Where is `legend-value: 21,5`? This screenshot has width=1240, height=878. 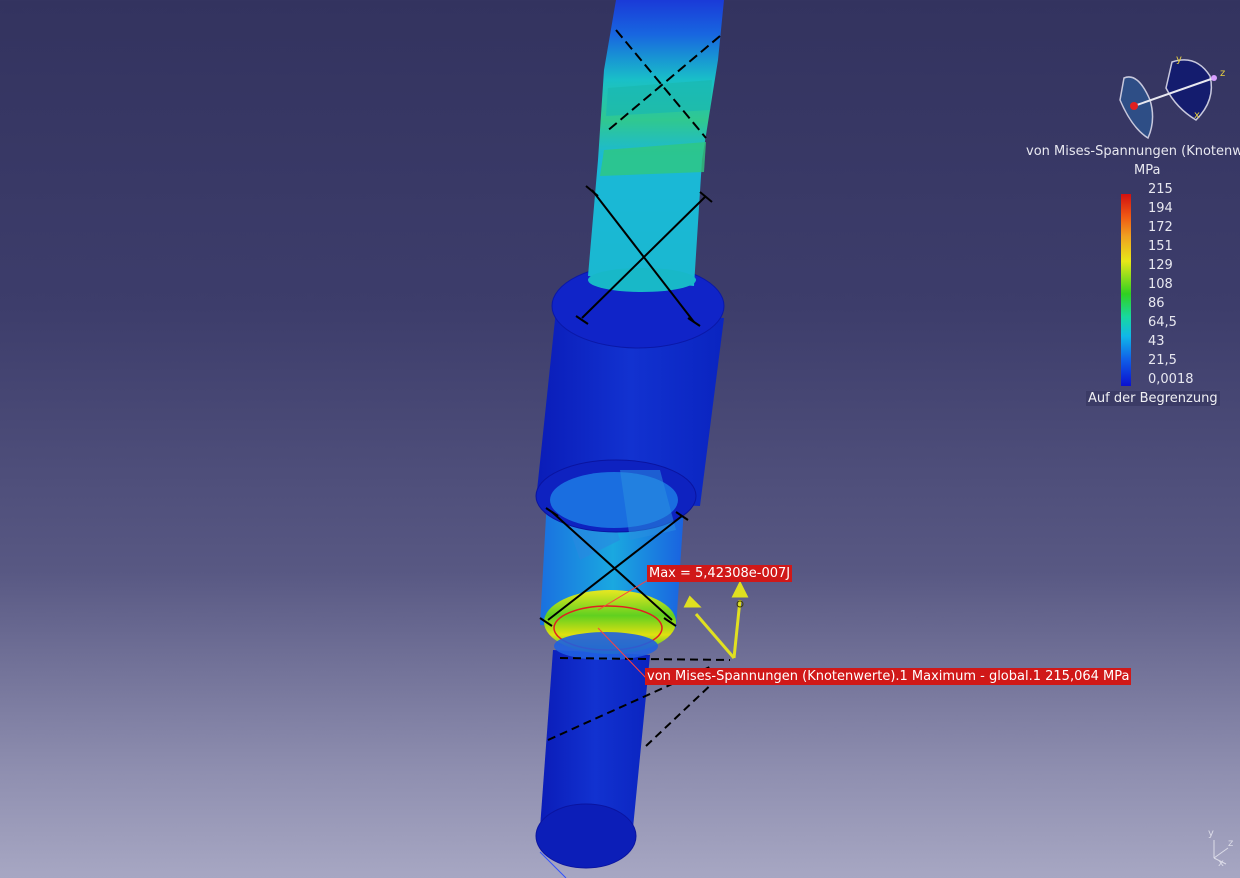 legend-value: 21,5 is located at coordinates (1162, 360).